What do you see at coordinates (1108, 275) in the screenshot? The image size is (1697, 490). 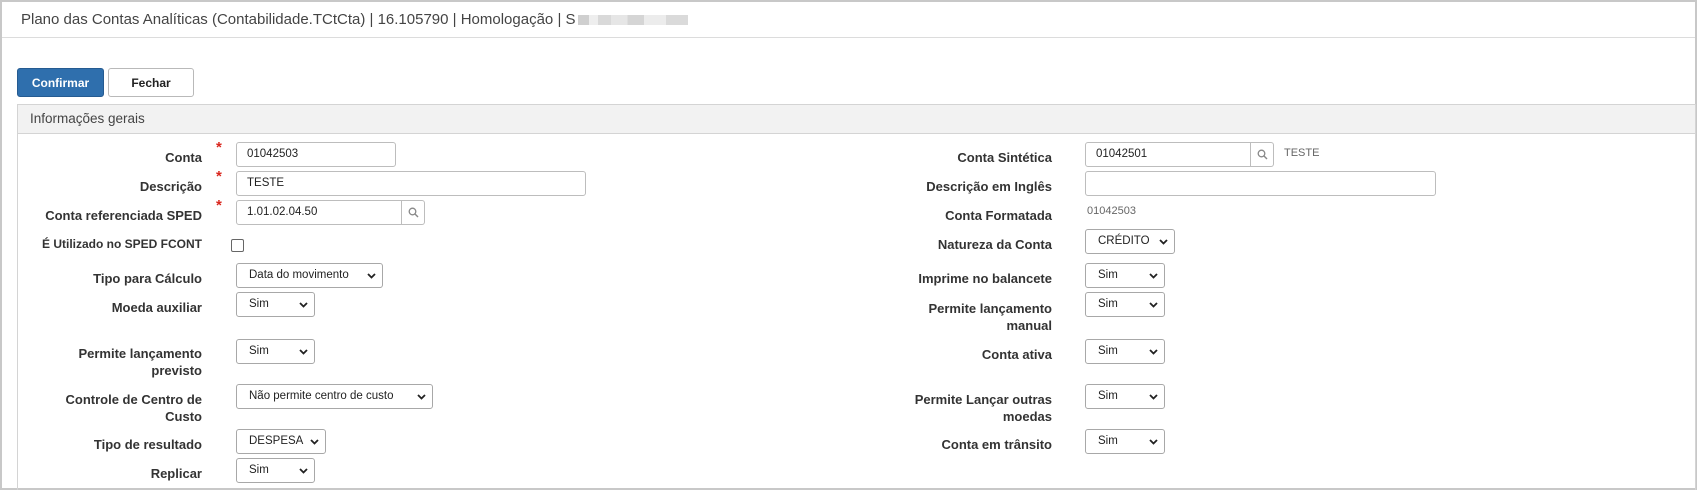 I see `imprime-balancete-value: Sim` at bounding box center [1108, 275].